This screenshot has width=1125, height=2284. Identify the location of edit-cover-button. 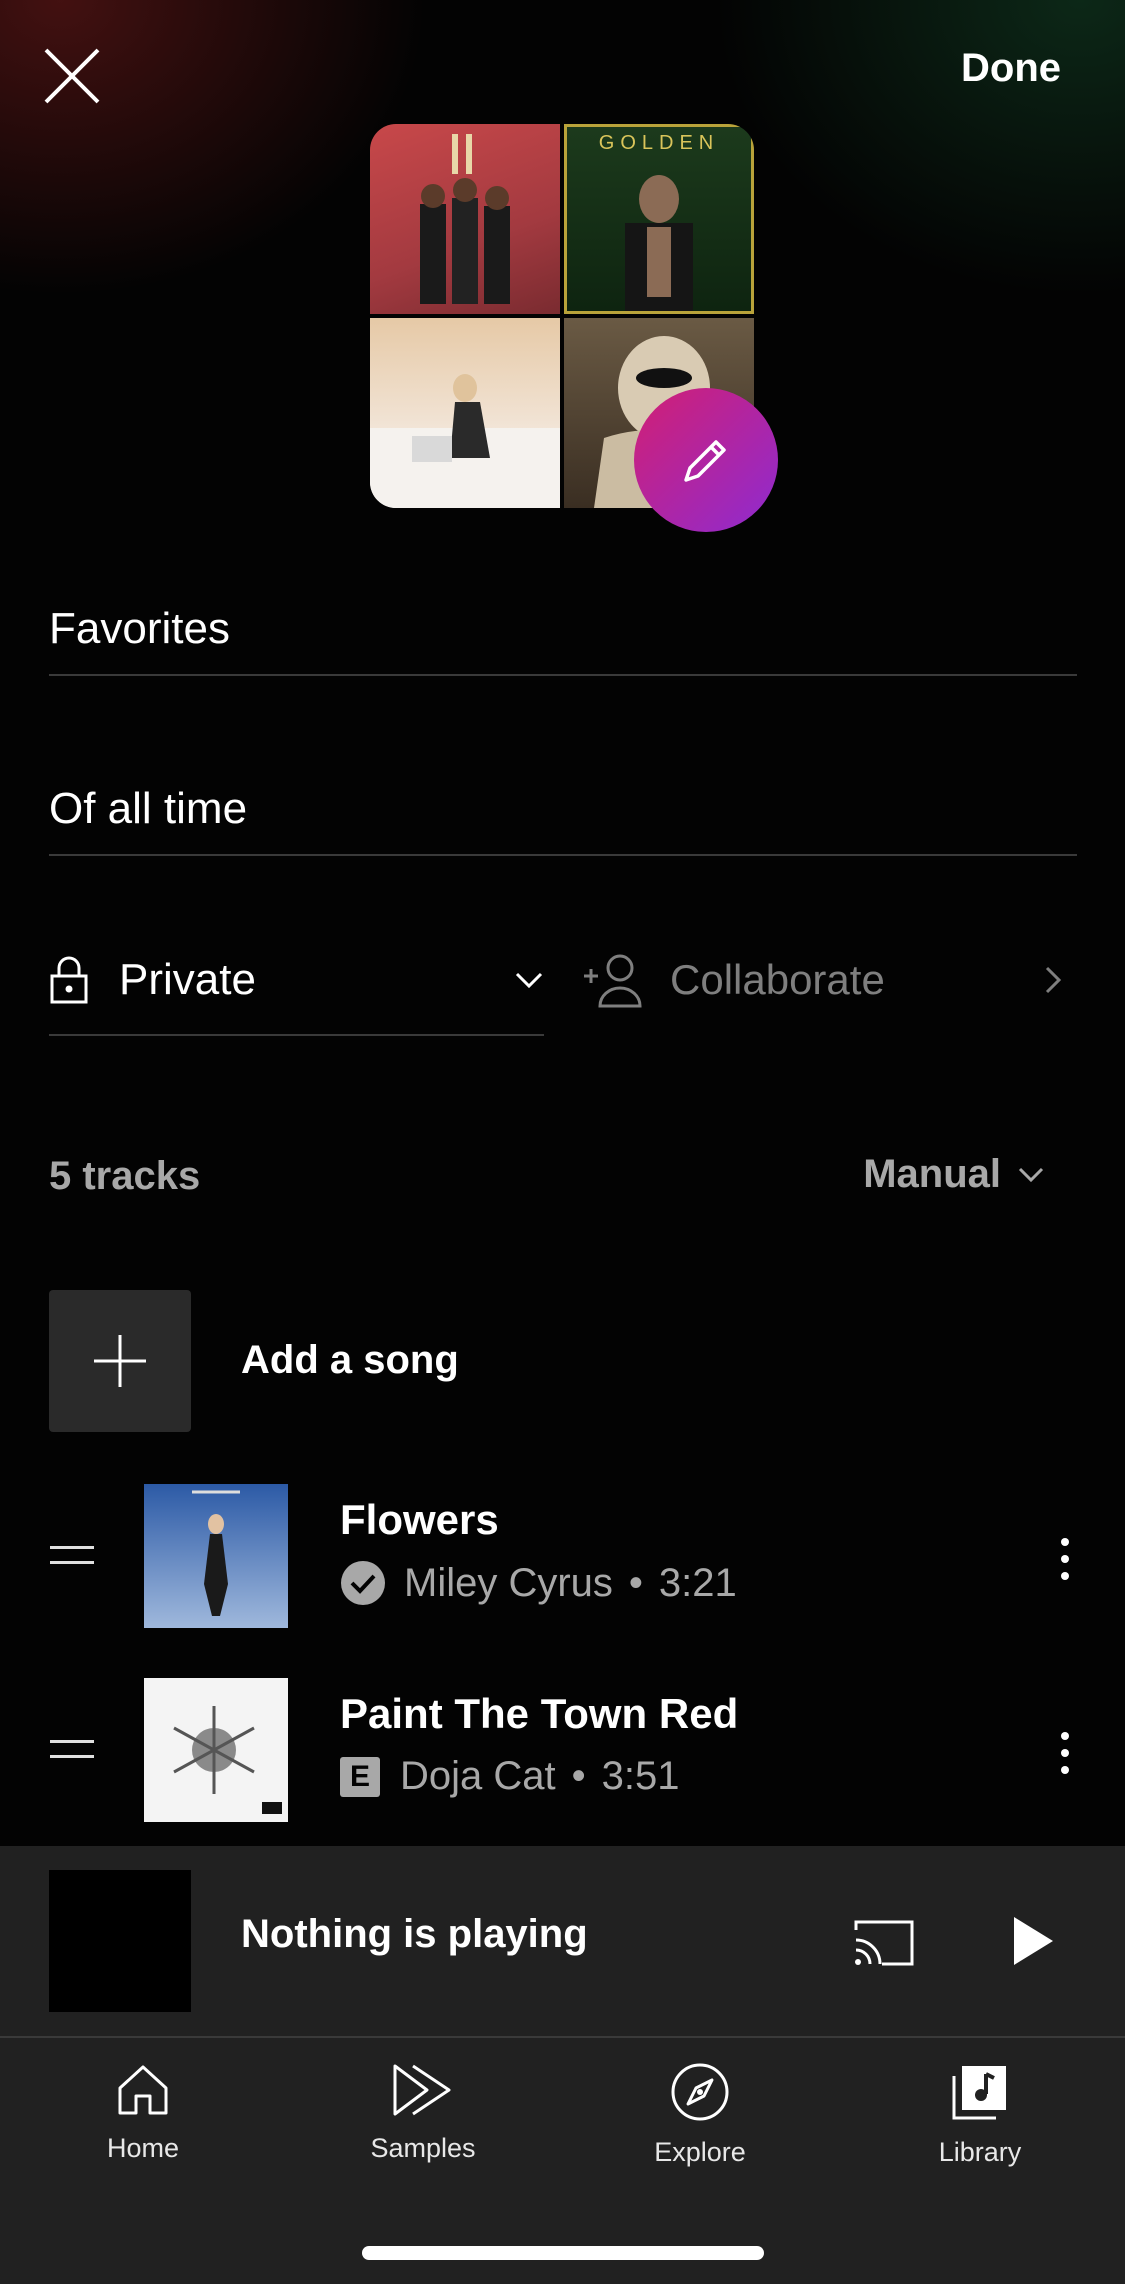
(706, 460).